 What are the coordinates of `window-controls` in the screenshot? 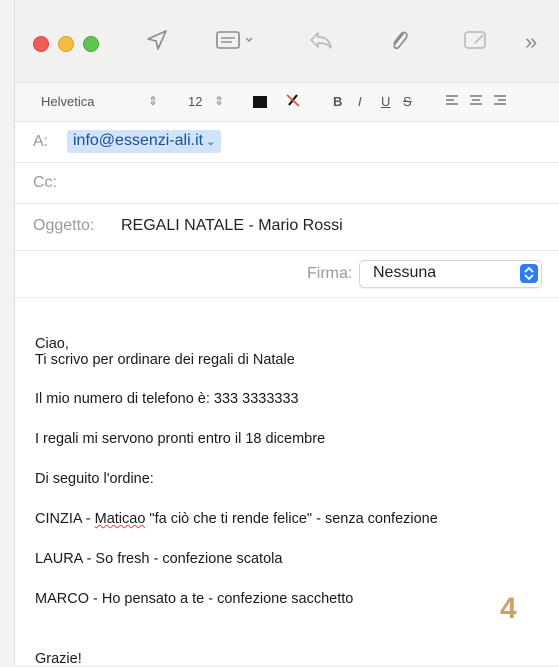 It's located at (66, 44).